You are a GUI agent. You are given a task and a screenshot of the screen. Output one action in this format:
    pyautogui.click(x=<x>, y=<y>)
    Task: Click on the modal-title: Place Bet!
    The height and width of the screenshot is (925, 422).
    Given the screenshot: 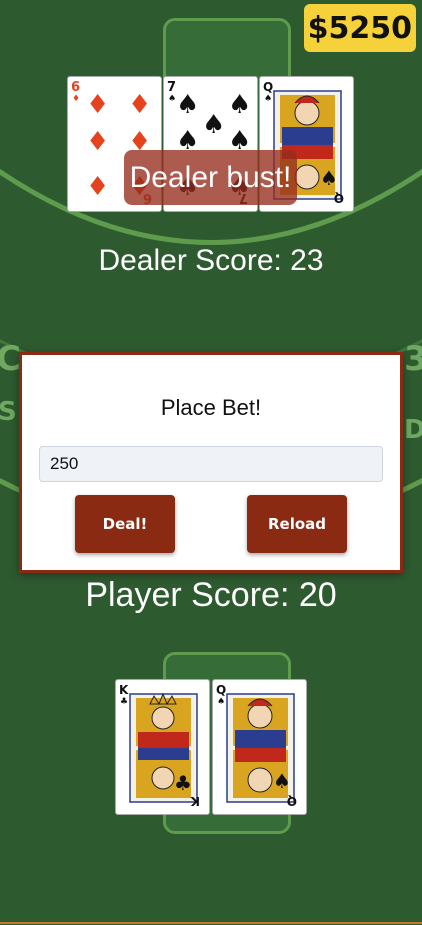 What is the action you would take?
    pyautogui.click(x=211, y=407)
    